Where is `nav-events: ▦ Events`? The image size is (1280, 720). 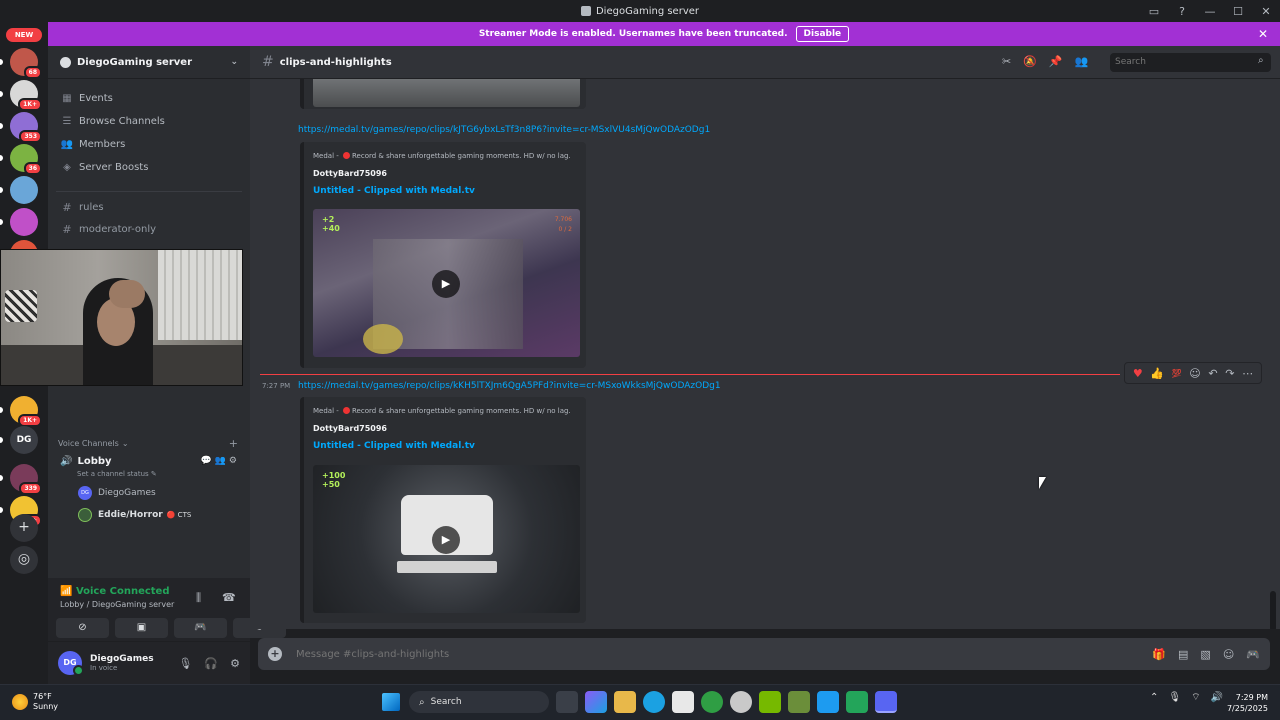 nav-events: ▦ Events is located at coordinates (149, 98).